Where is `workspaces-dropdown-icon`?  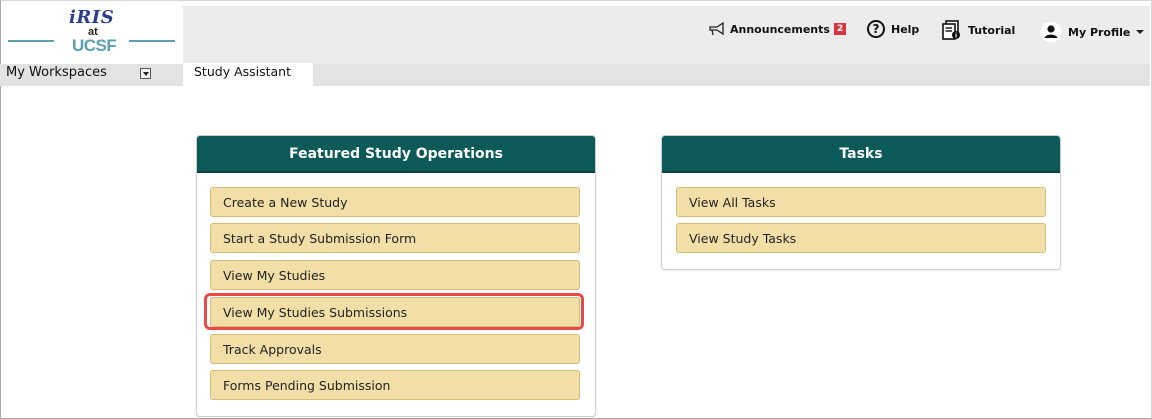 workspaces-dropdown-icon is located at coordinates (145, 73).